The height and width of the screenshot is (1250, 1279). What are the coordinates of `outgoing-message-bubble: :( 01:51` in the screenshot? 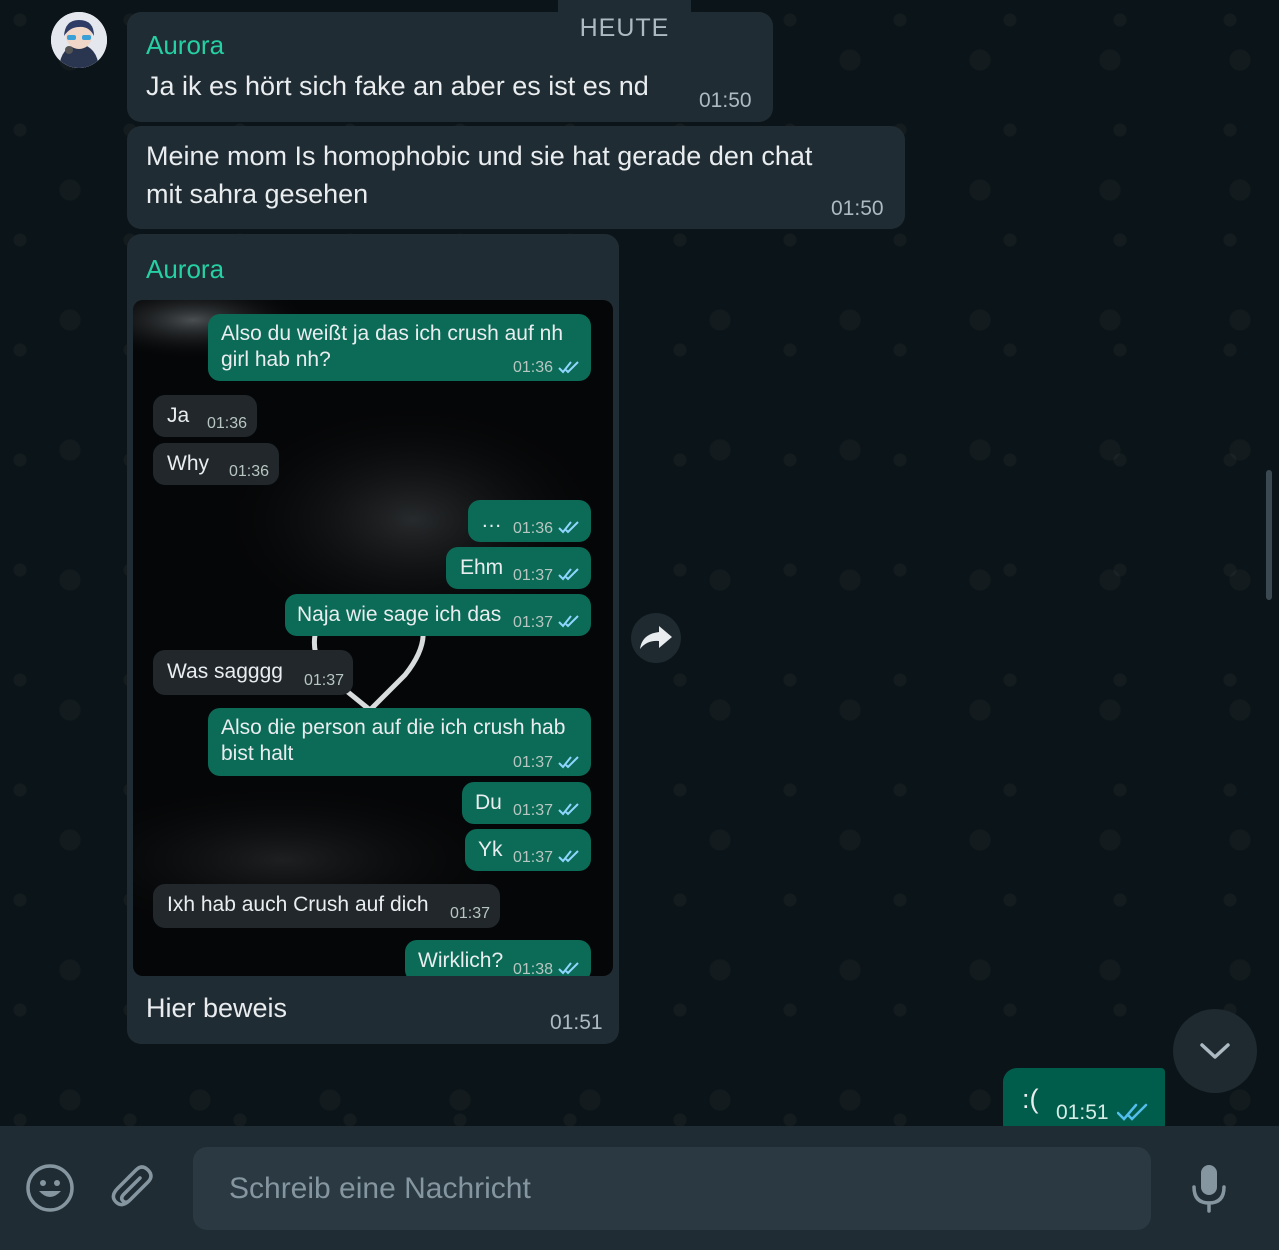 It's located at (1084, 1097).